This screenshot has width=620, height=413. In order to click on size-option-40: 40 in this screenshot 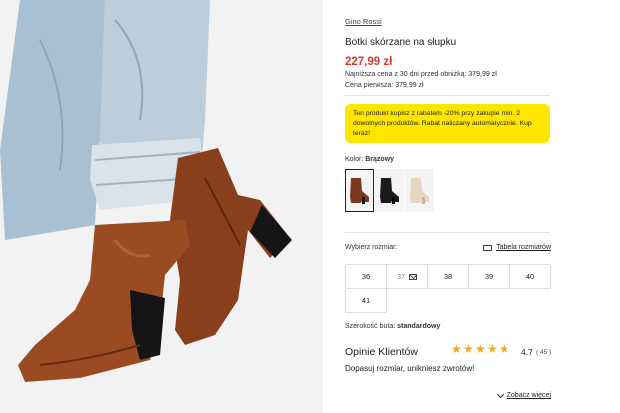, I will do `click(530, 276)`.